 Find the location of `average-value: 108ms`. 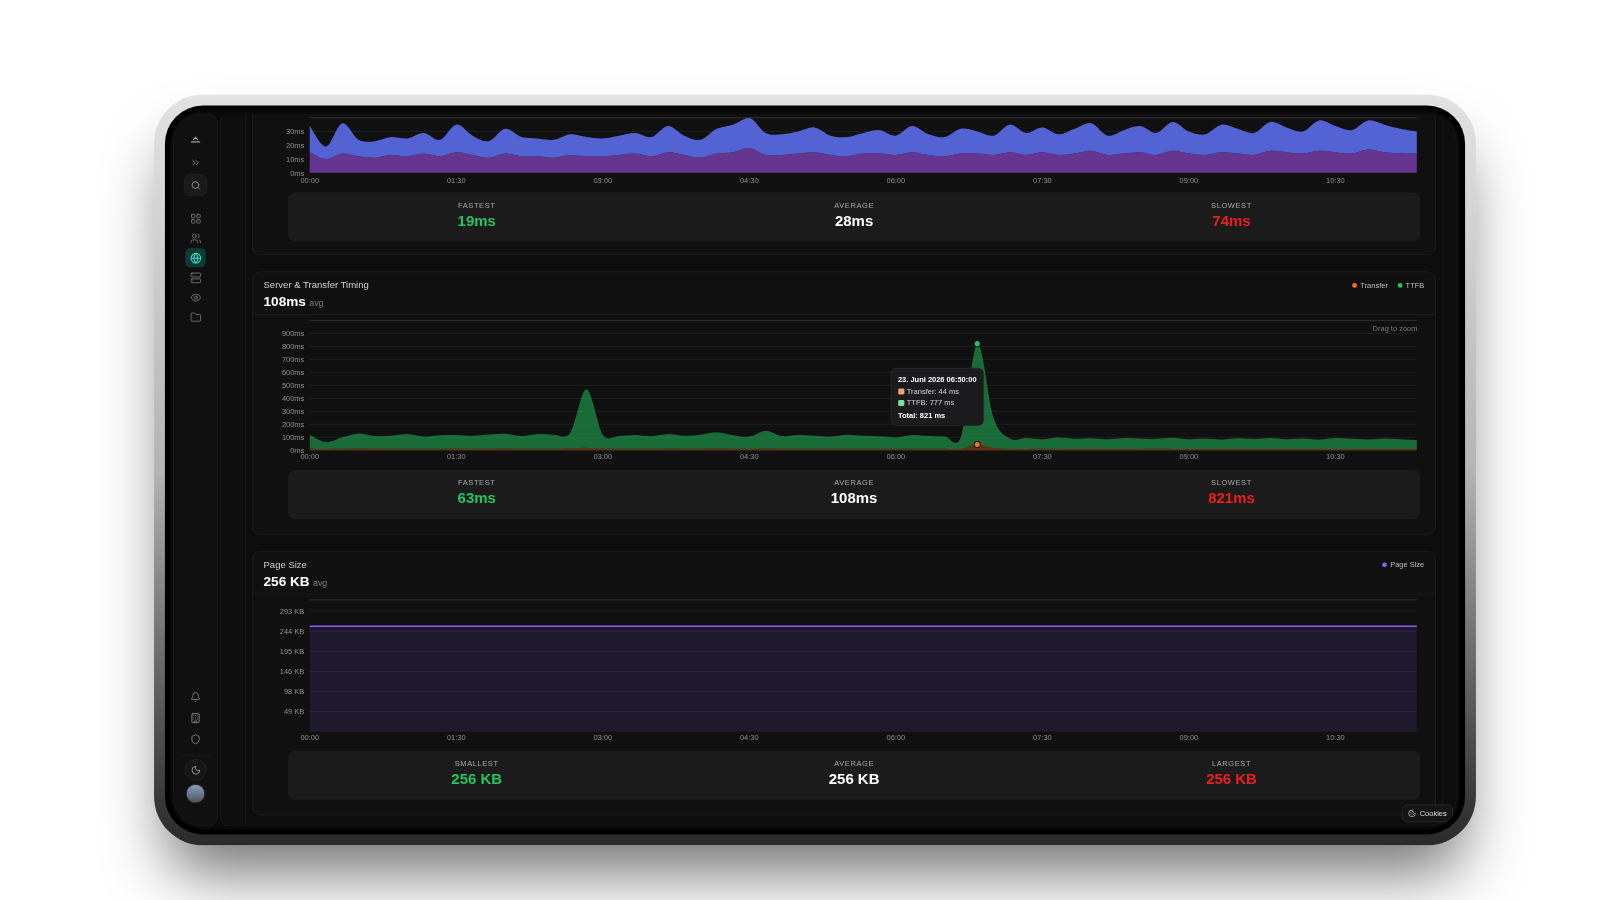

average-value: 108ms is located at coordinates (284, 301).